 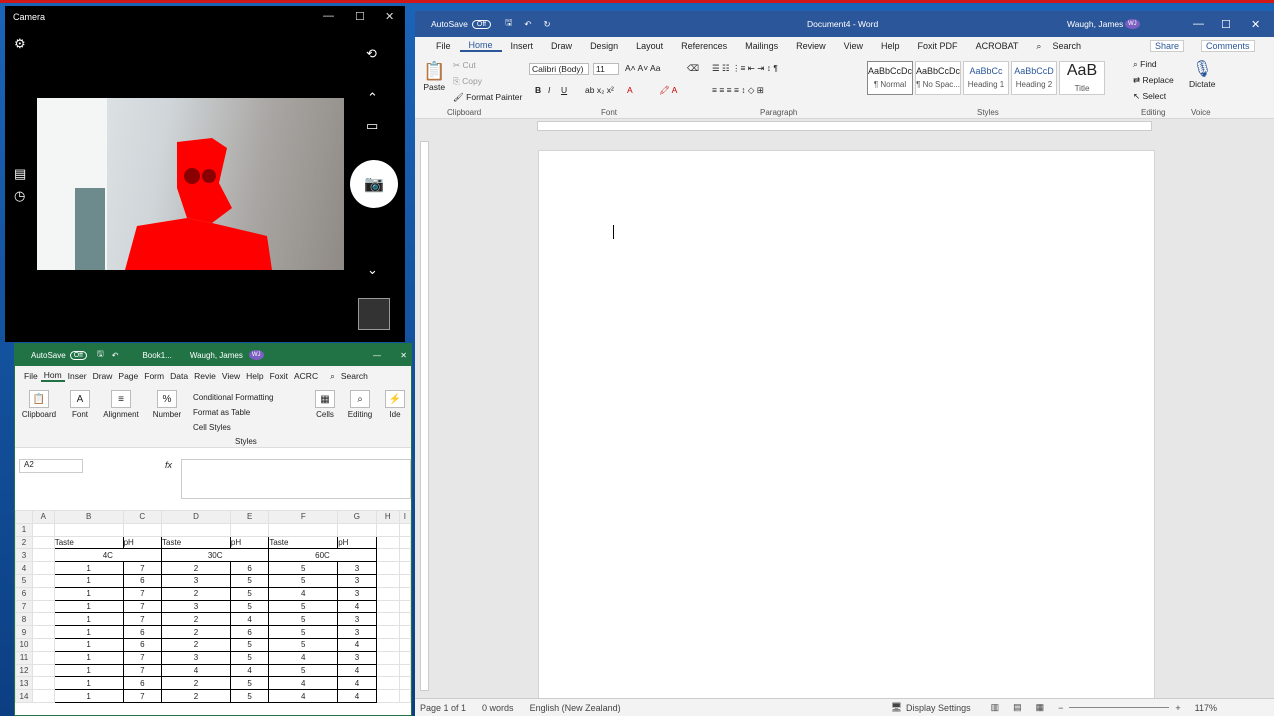 What do you see at coordinates (604, 46) in the screenshot?
I see `tab-design: Design` at bounding box center [604, 46].